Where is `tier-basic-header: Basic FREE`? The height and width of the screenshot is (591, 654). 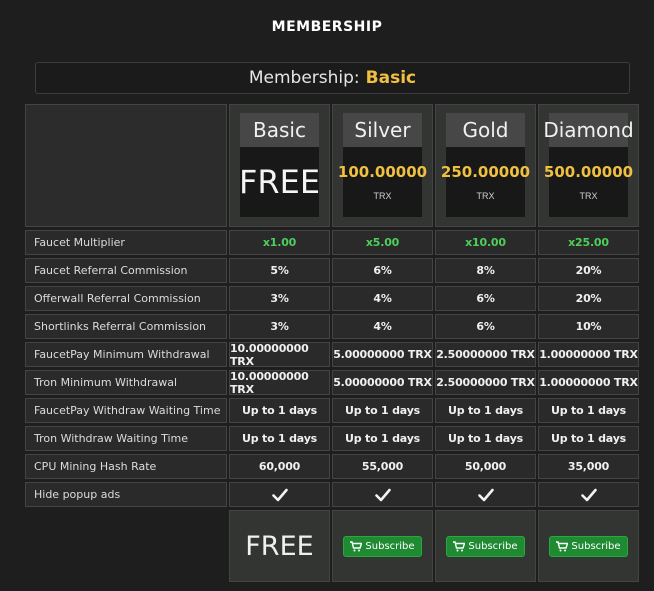 tier-basic-header: Basic FREE is located at coordinates (279, 165).